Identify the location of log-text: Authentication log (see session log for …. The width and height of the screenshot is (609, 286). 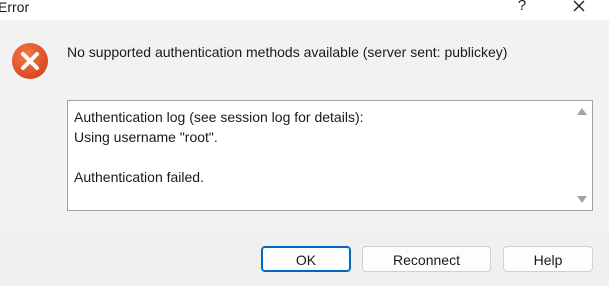
(219, 147).